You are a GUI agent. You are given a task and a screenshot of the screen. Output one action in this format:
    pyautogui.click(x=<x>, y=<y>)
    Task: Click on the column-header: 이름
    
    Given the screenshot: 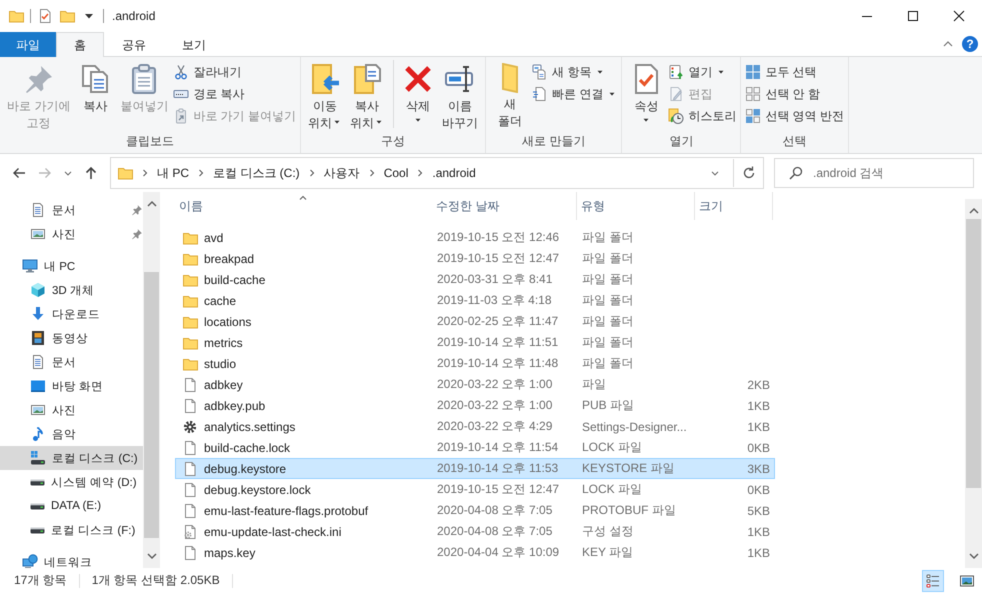 What is the action you would take?
    pyautogui.click(x=303, y=206)
    